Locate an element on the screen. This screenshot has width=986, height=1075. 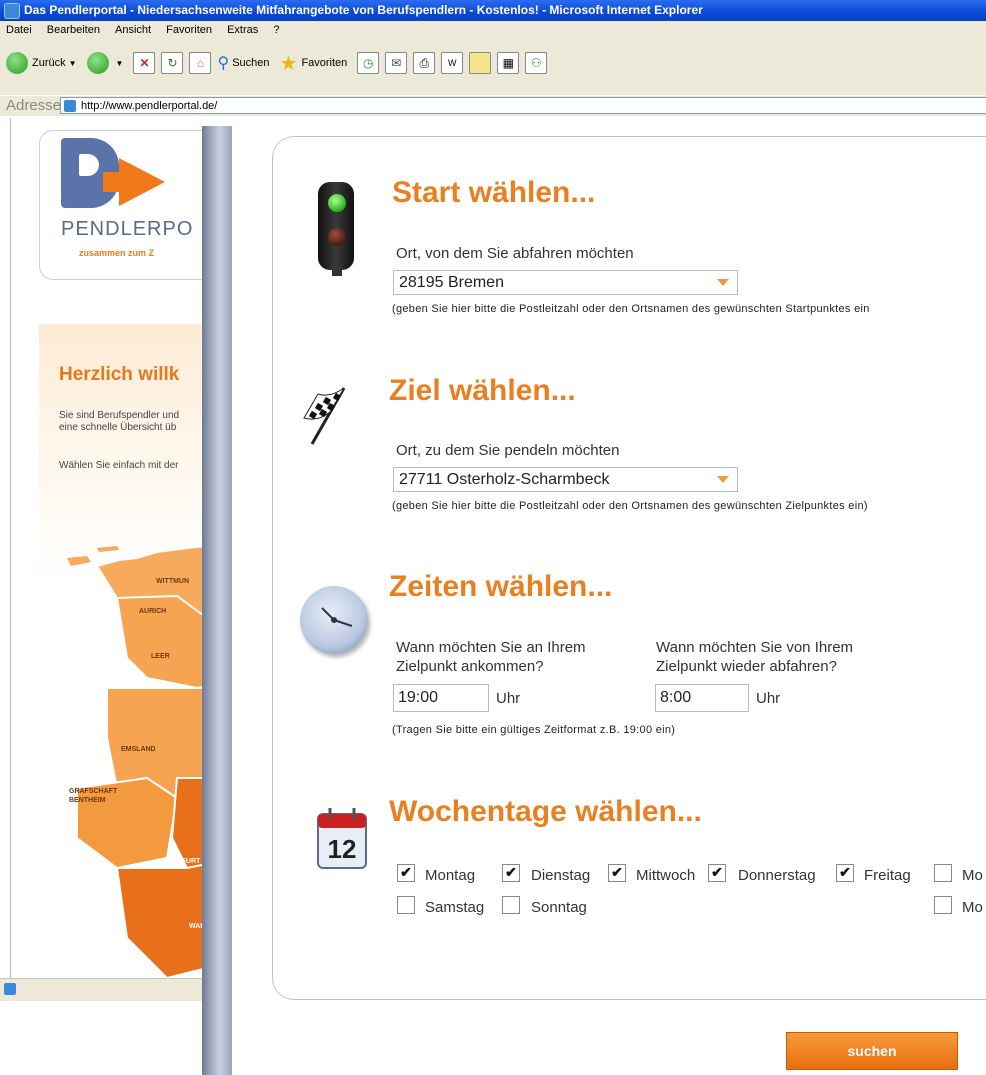
welcome-heading: Herzlich willk is located at coordinates (119, 374).